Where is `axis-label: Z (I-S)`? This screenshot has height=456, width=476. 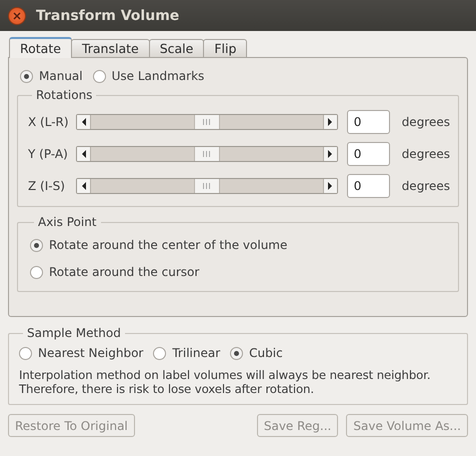 axis-label: Z (I-S) is located at coordinates (47, 186).